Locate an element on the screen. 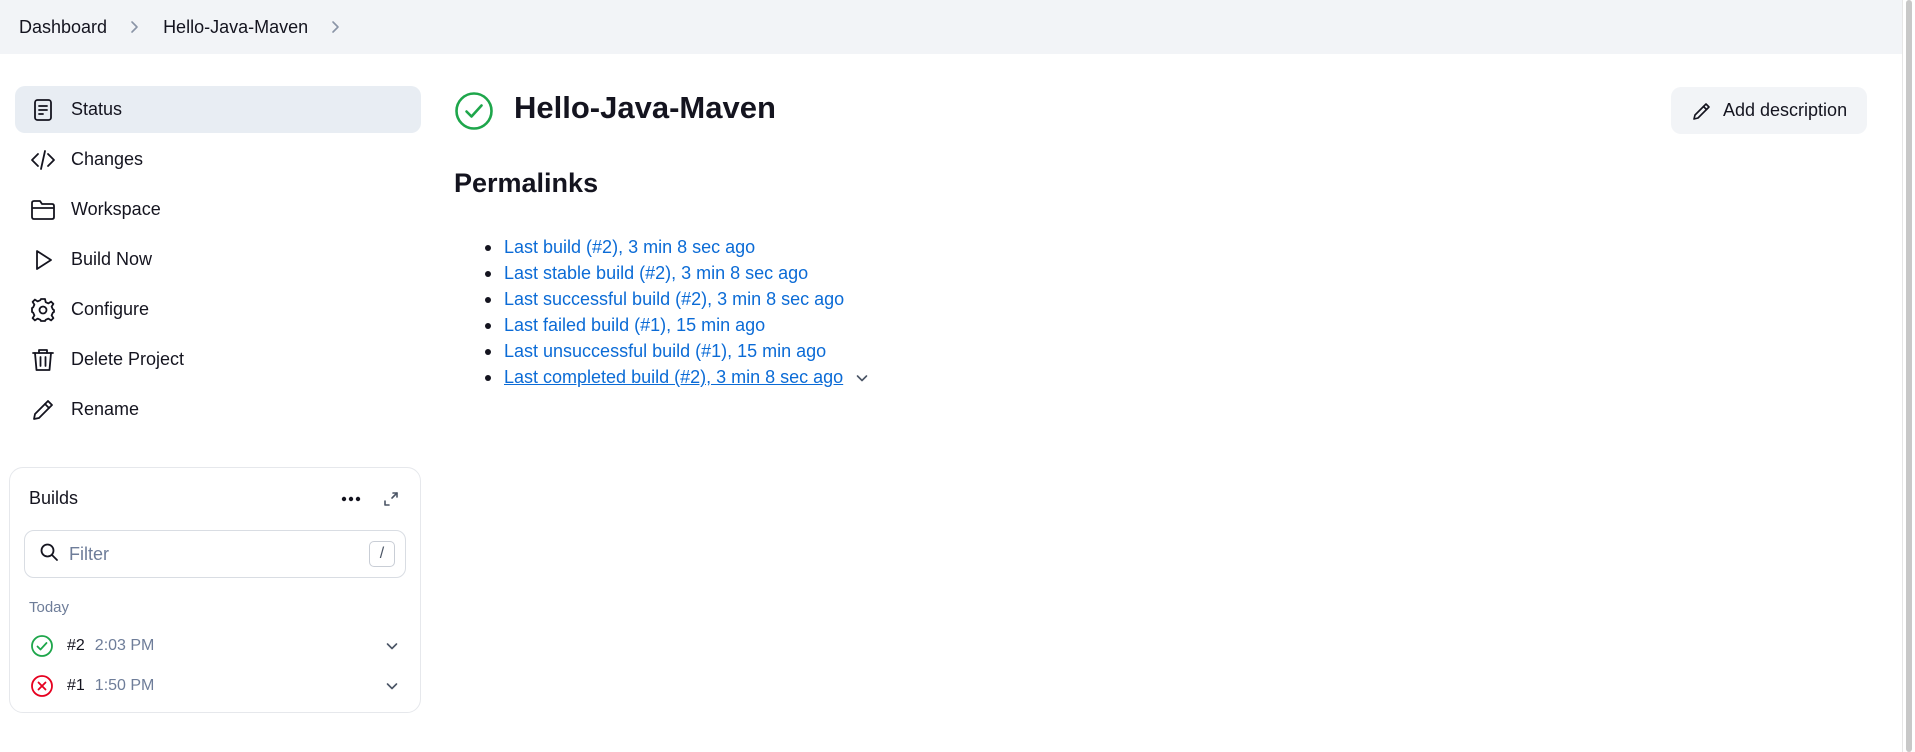  failed-status-icon is located at coordinates (42, 686).